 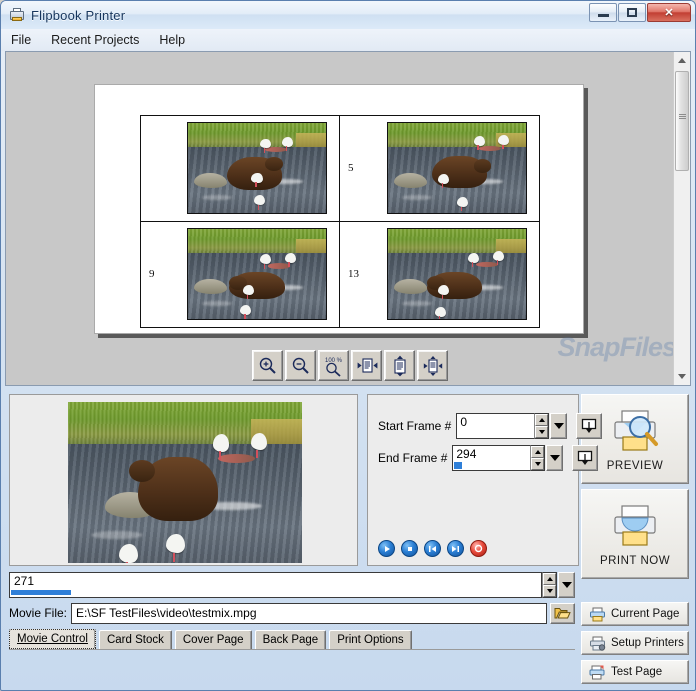 What do you see at coordinates (458, 465) in the screenshot?
I see `end-frame-progress-marker` at bounding box center [458, 465].